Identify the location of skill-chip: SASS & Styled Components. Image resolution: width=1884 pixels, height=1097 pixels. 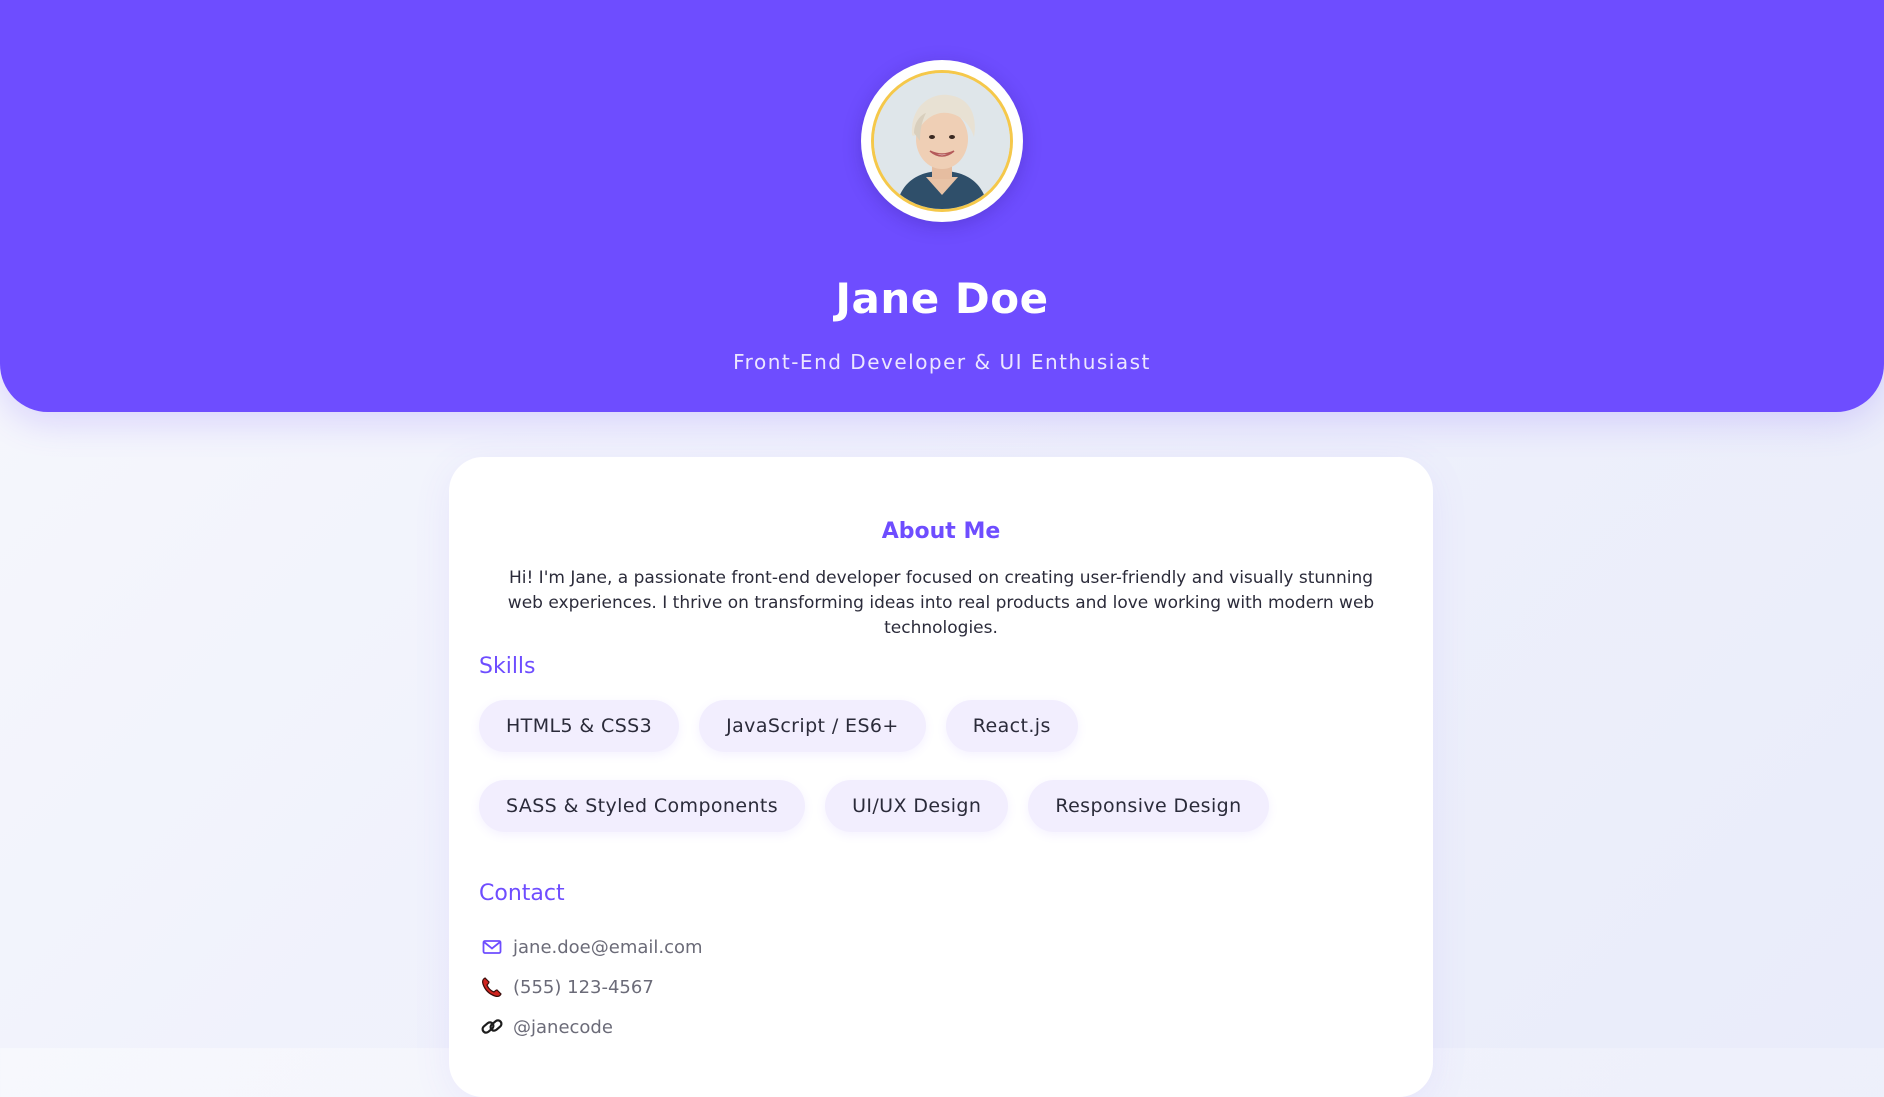
(642, 806).